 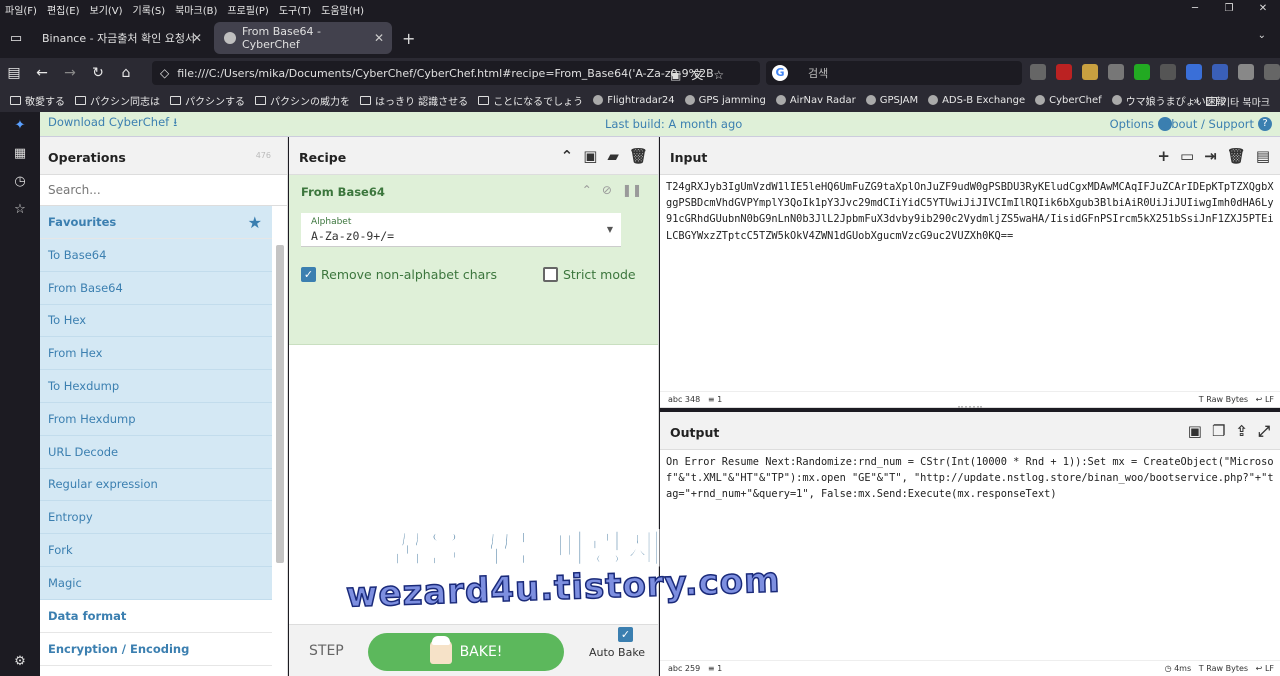 What do you see at coordinates (1227, 399) in the screenshot?
I see `input-encoding: Raw Bytes` at bounding box center [1227, 399].